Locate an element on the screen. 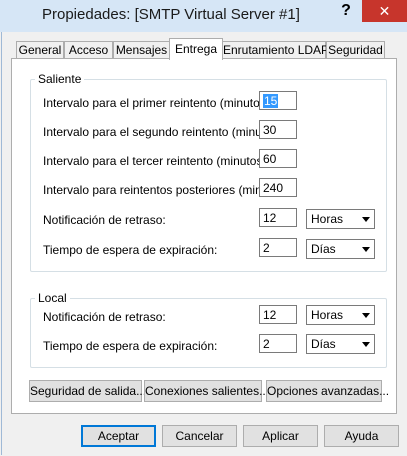 The height and width of the screenshot is (456, 407). tab-mensajes: Mensajes is located at coordinates (141, 50).